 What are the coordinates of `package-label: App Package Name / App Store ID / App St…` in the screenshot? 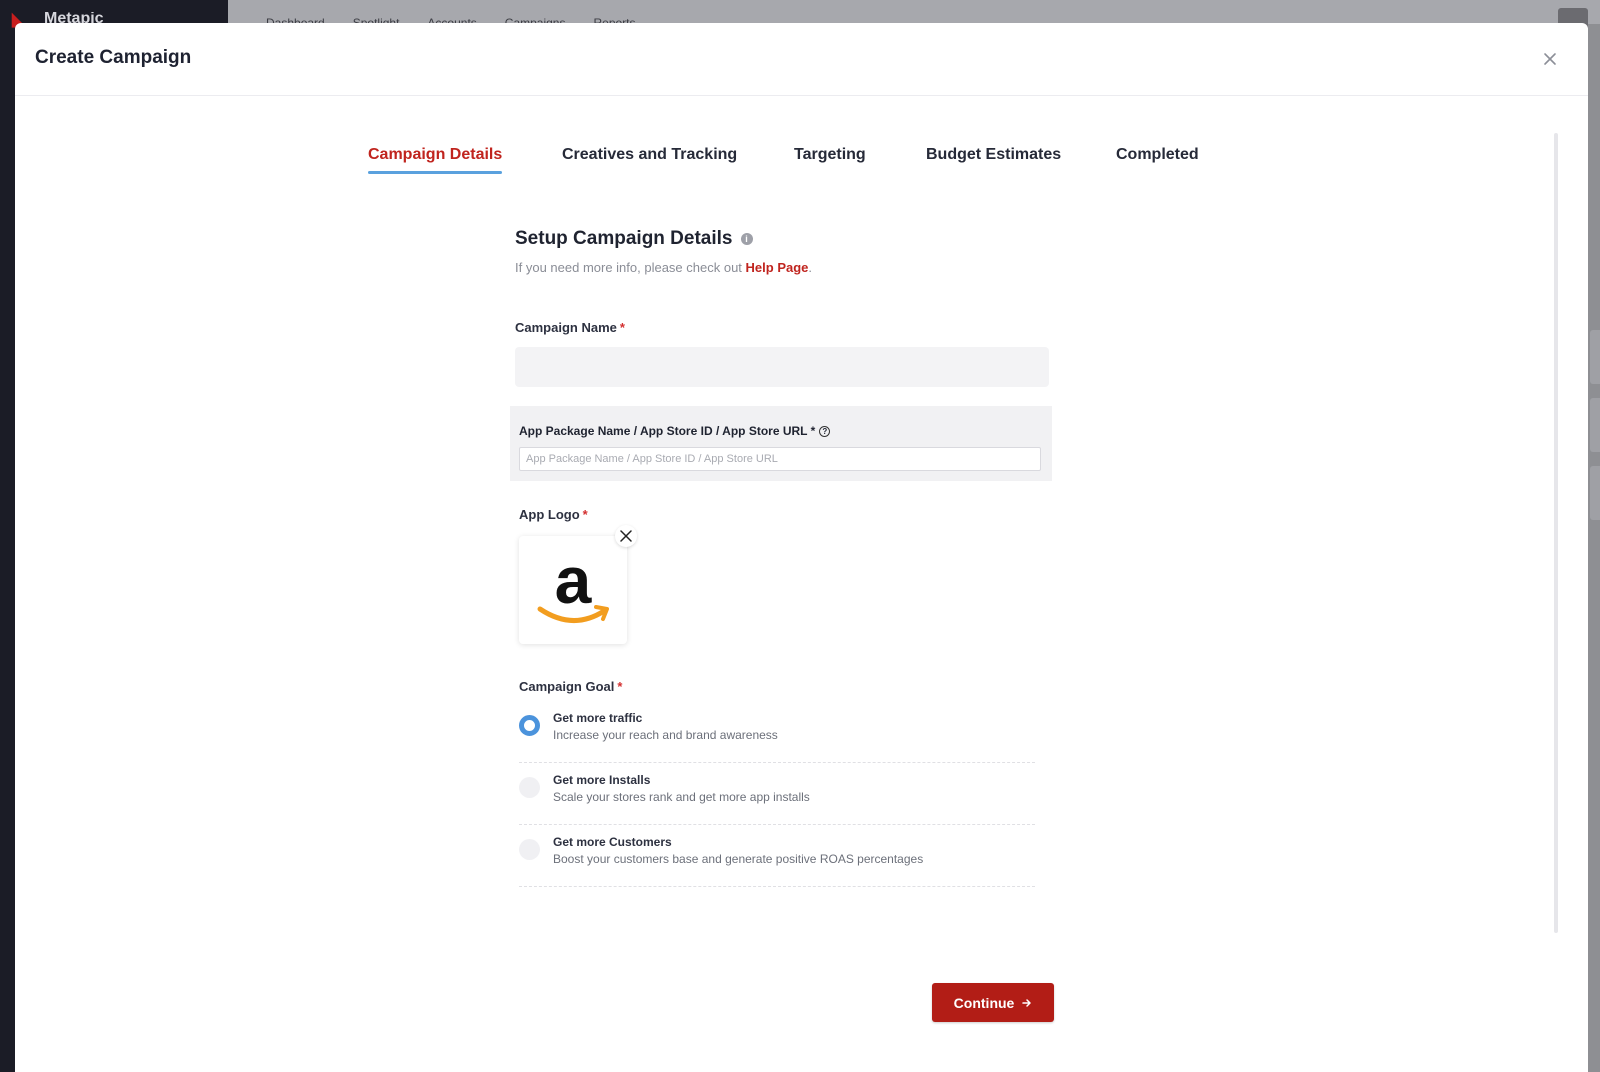 It's located at (675, 431).